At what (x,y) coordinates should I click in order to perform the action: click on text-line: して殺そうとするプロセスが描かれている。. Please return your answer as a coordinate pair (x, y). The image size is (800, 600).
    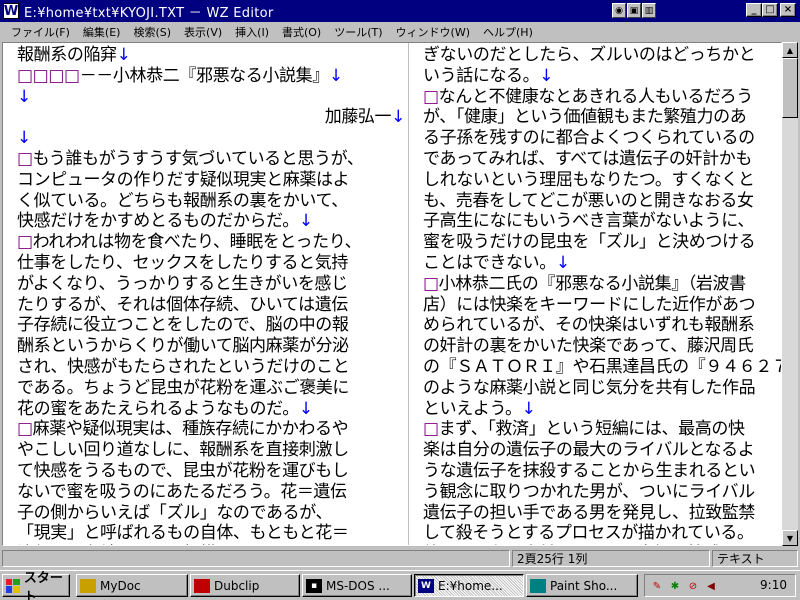
    Looking at the image, I should click on (602, 533).